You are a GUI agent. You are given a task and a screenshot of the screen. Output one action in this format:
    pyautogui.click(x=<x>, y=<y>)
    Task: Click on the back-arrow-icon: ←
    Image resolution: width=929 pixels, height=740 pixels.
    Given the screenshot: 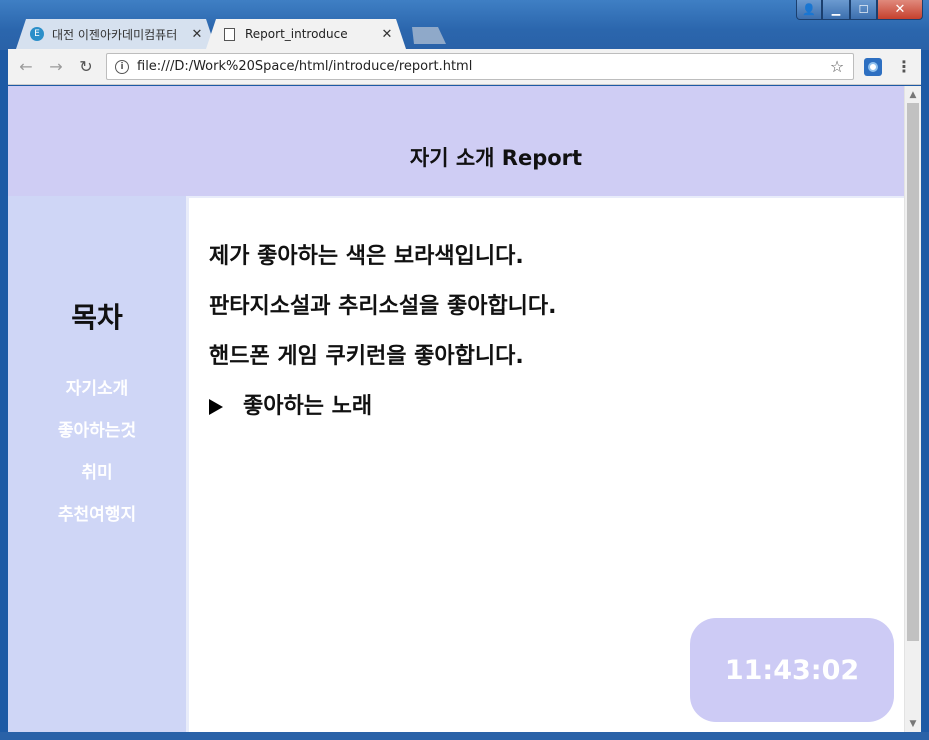 What is the action you would take?
    pyautogui.click(x=26, y=67)
    